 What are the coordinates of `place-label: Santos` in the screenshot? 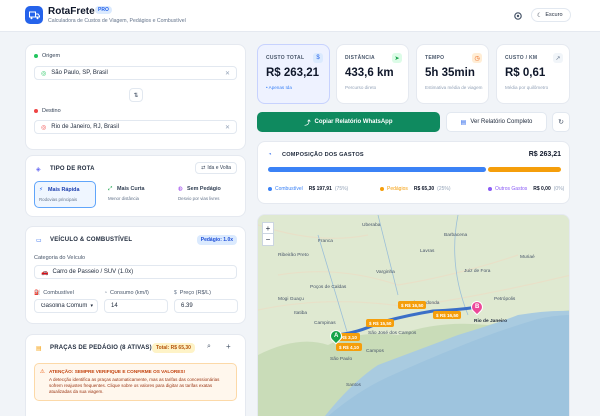 It's located at (353, 385).